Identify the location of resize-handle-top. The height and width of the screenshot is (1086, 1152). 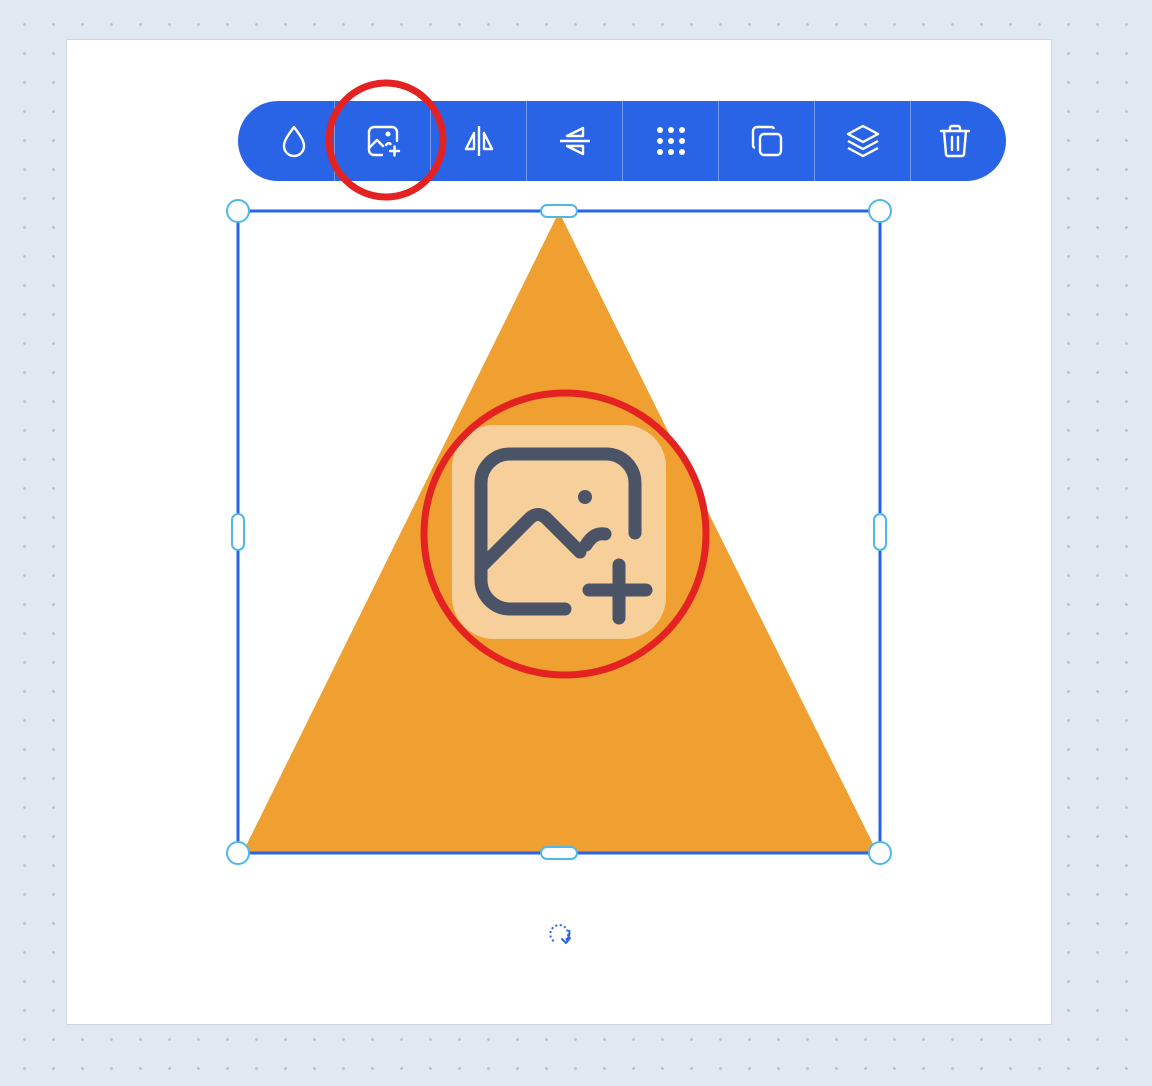
(559, 211).